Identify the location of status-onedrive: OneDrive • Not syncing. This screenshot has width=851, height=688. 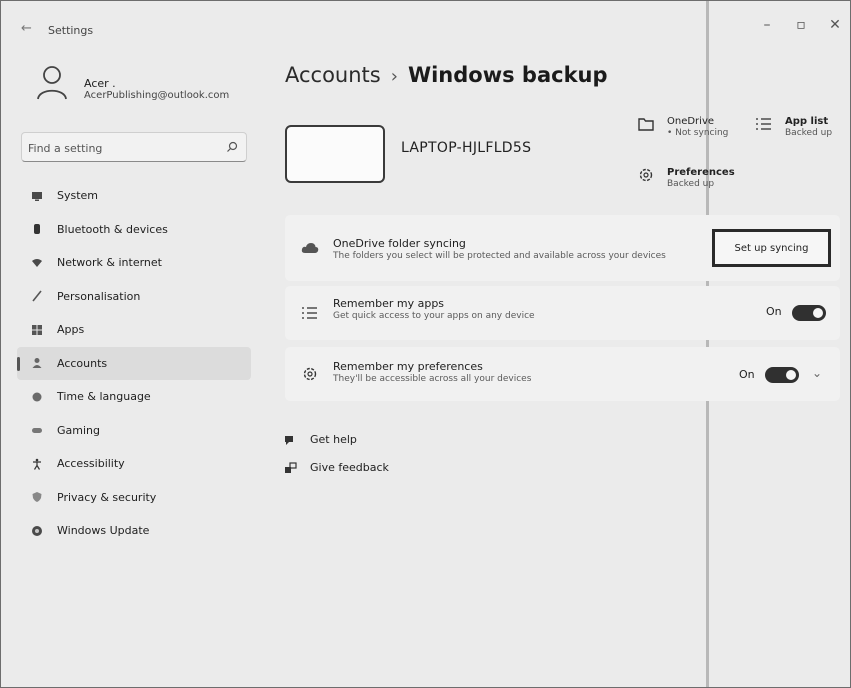
(692, 130).